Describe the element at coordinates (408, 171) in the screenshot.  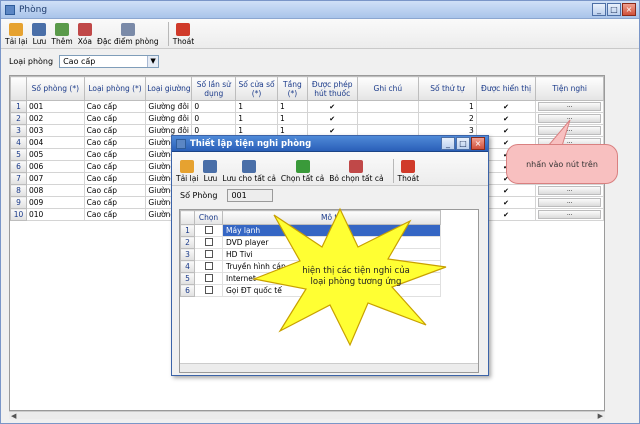
I see `dialog-toolbar-button-5: Thoát` at that location.